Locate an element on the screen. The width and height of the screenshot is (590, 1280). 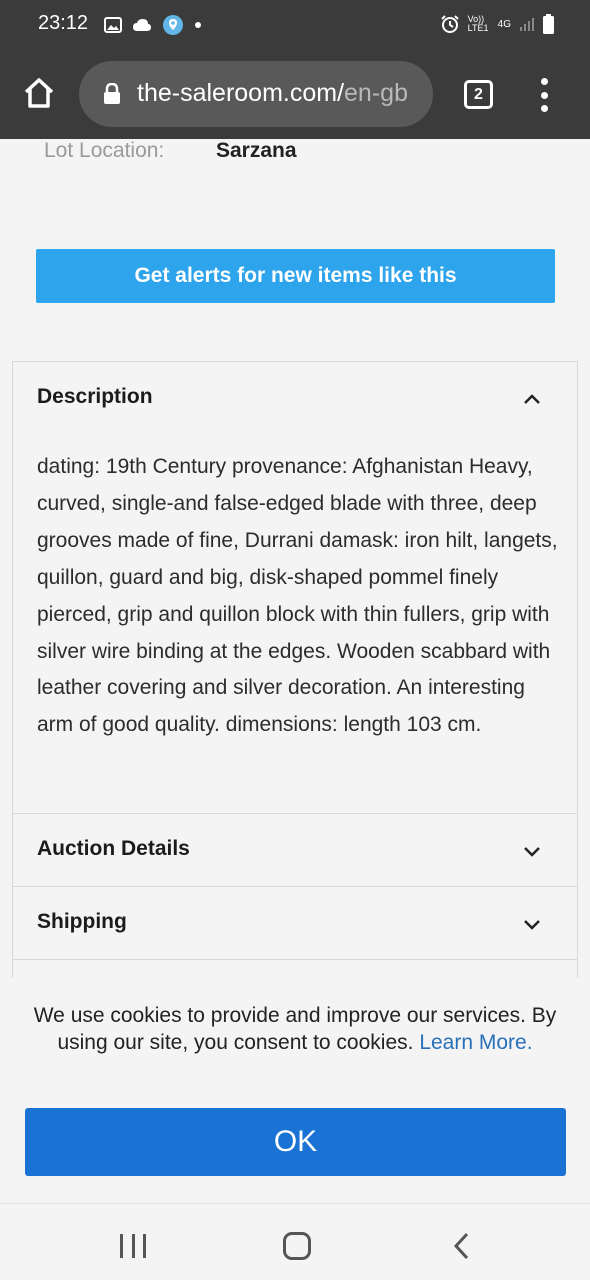
learn-more-link: Learn More. is located at coordinates (475, 1042).